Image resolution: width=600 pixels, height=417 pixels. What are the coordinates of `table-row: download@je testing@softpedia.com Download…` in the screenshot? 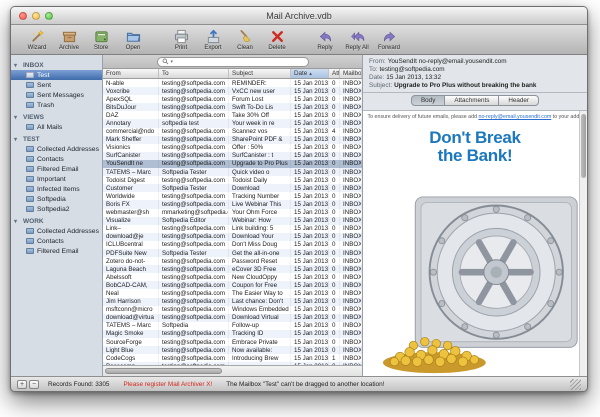 It's located at (232, 236).